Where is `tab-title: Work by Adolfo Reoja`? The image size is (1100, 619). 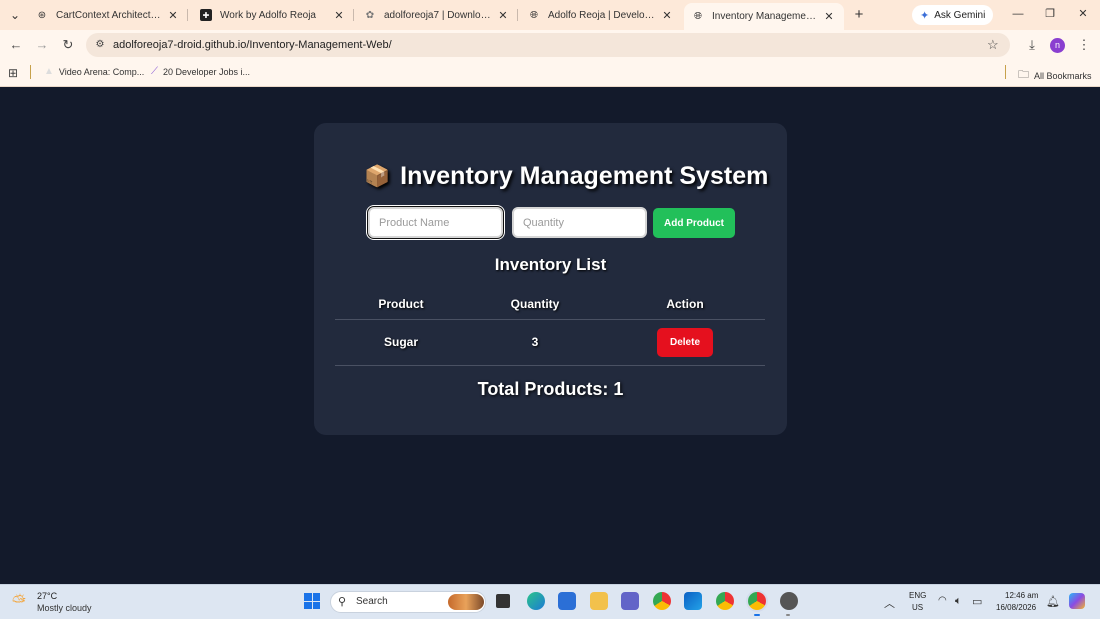
tab-title: Work by Adolfo Reoja is located at coordinates (268, 15).